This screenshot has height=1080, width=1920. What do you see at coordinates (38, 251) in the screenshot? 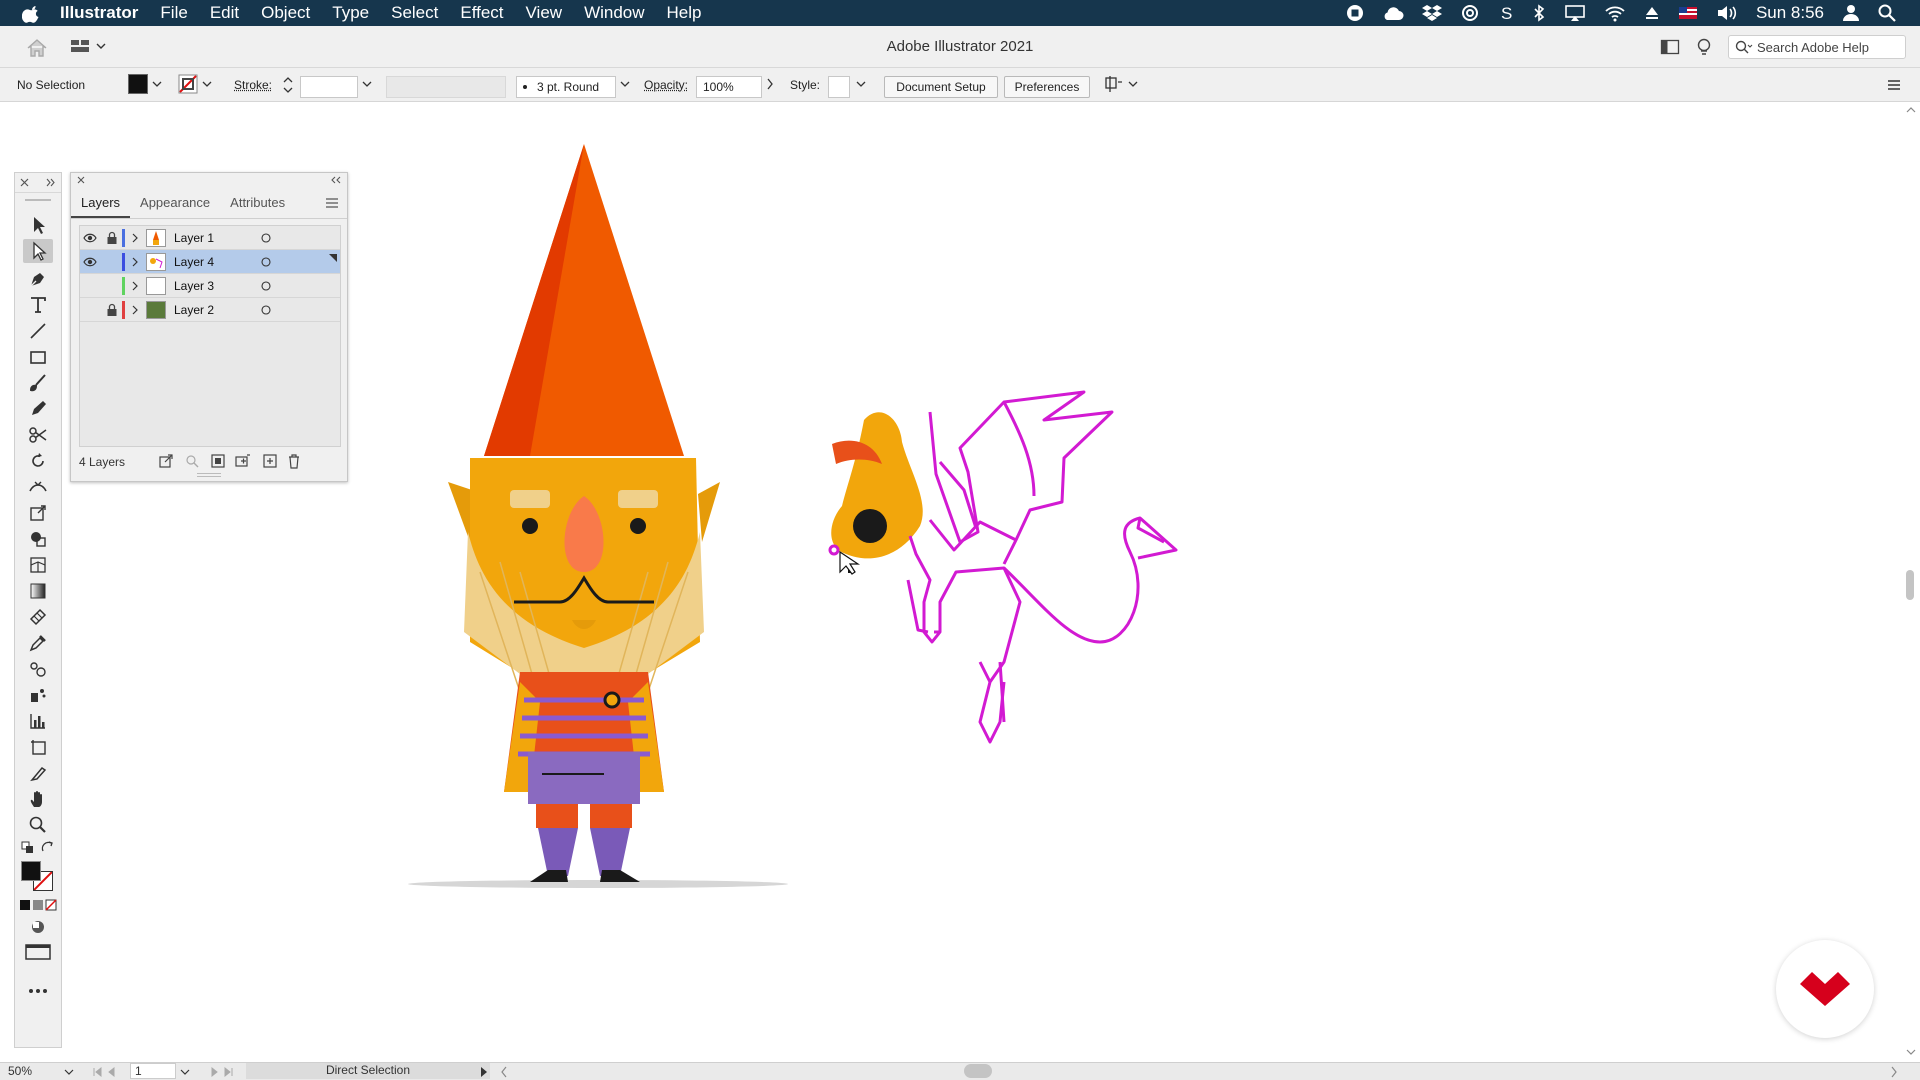
I see `direct-selection-tool` at bounding box center [38, 251].